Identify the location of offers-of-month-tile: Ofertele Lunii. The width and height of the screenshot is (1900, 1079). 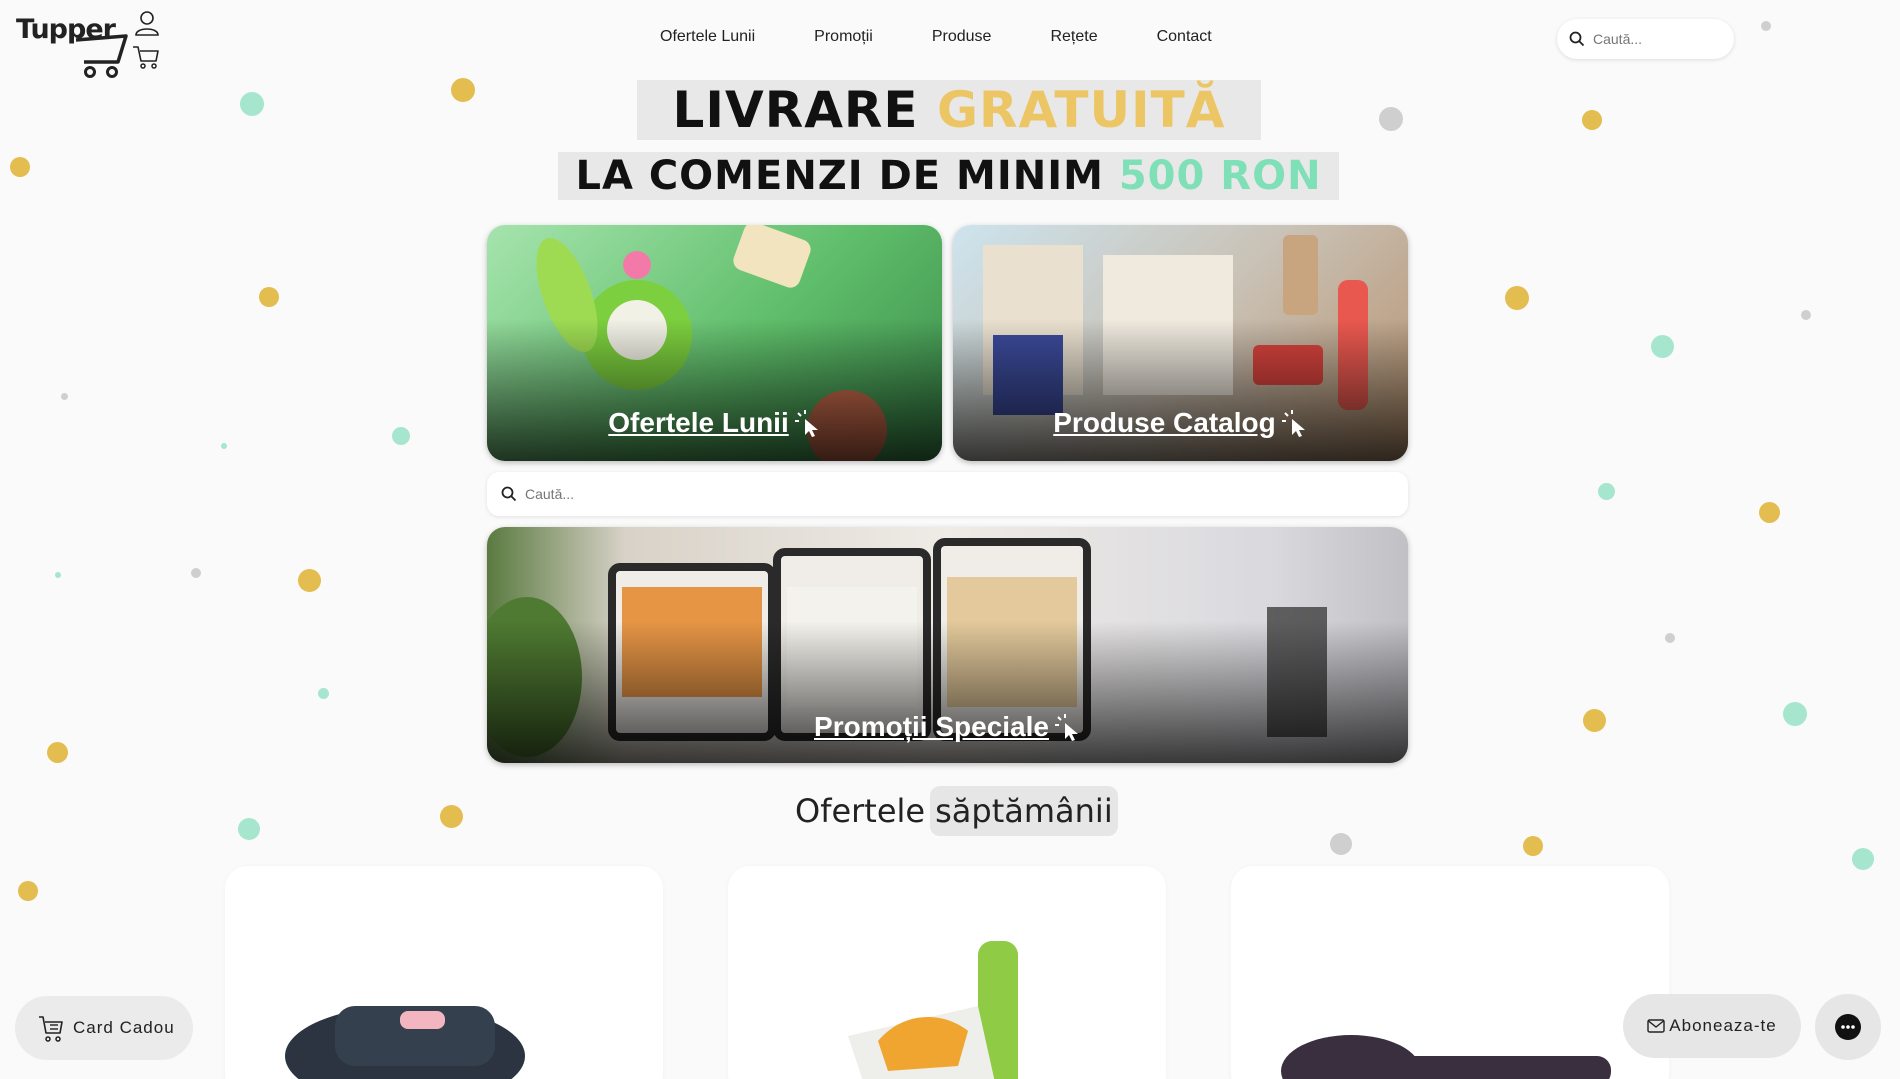
(714, 343).